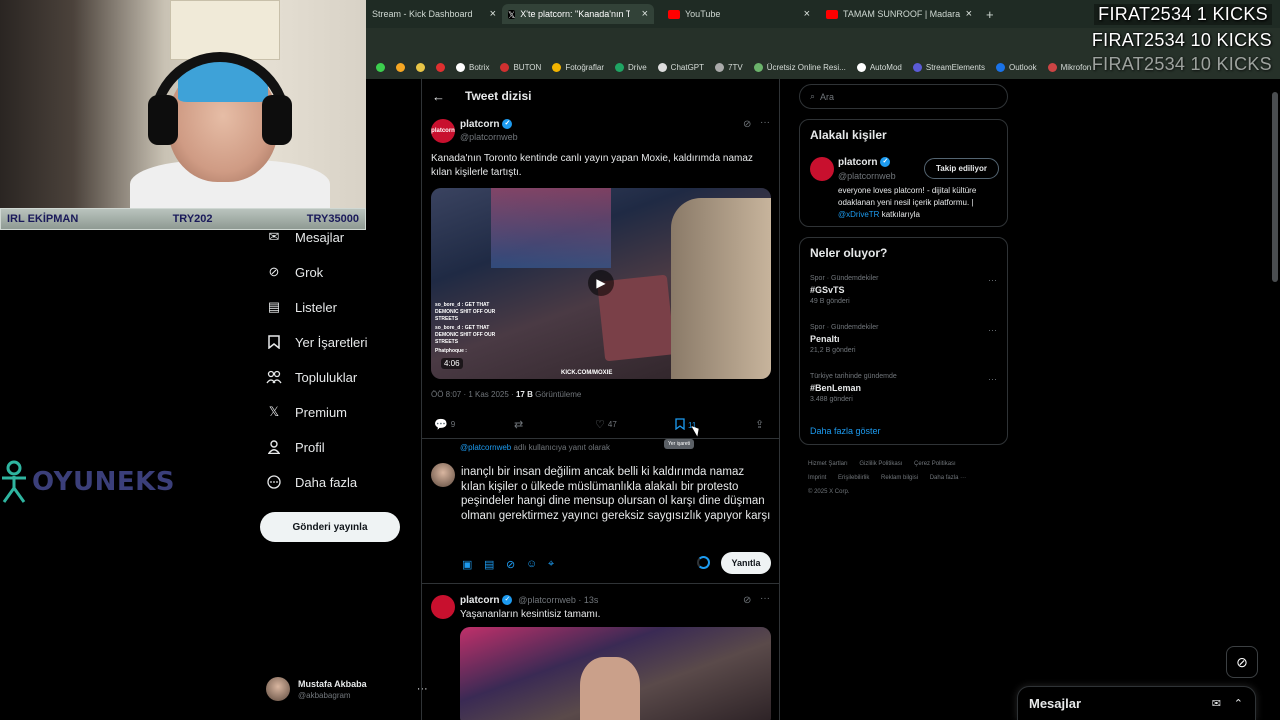 This screenshot has width=1280, height=720. I want to click on nav-label: Yer İşaretleri, so click(331, 342).